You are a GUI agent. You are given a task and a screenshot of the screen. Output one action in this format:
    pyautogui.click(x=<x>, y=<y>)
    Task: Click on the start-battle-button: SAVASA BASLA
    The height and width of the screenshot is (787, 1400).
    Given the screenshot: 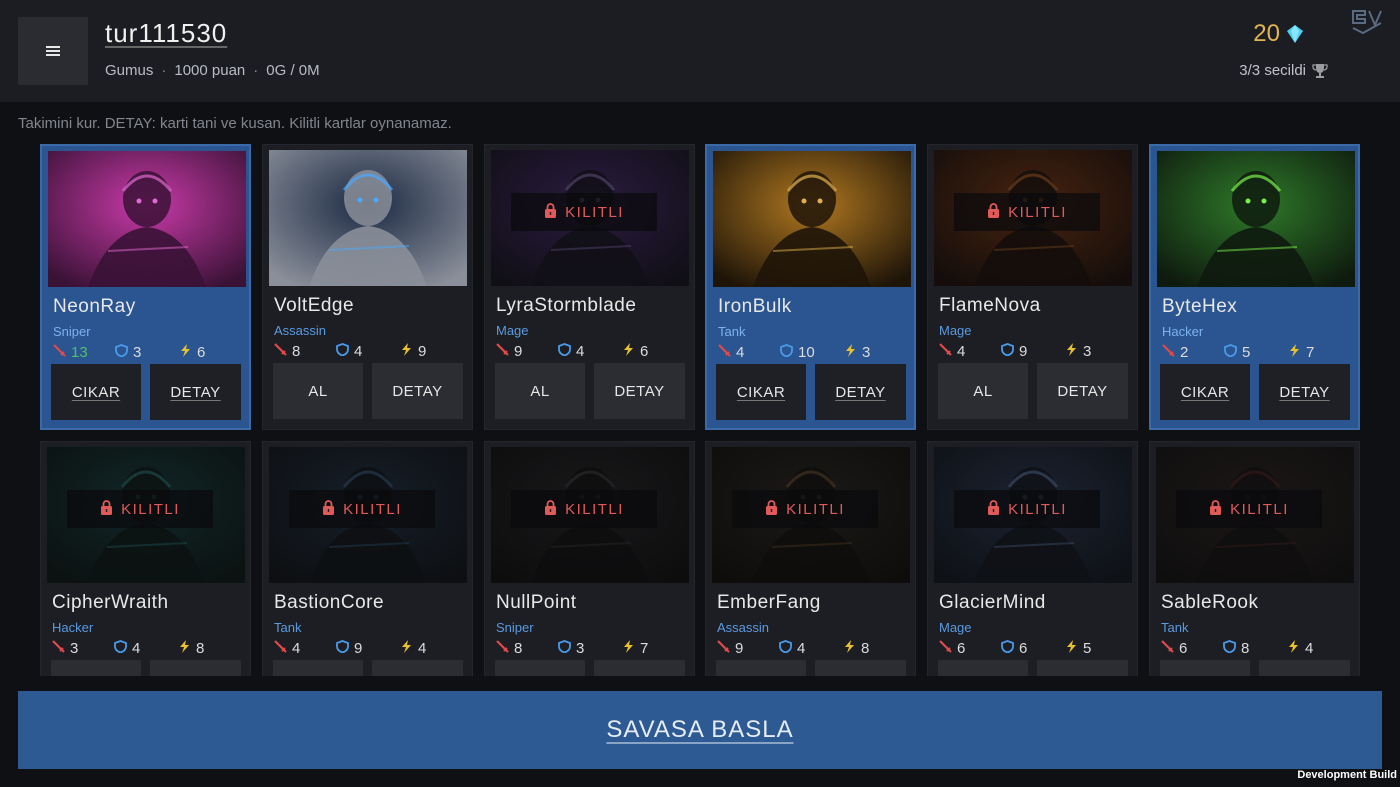 What is the action you would take?
    pyautogui.click(x=700, y=730)
    